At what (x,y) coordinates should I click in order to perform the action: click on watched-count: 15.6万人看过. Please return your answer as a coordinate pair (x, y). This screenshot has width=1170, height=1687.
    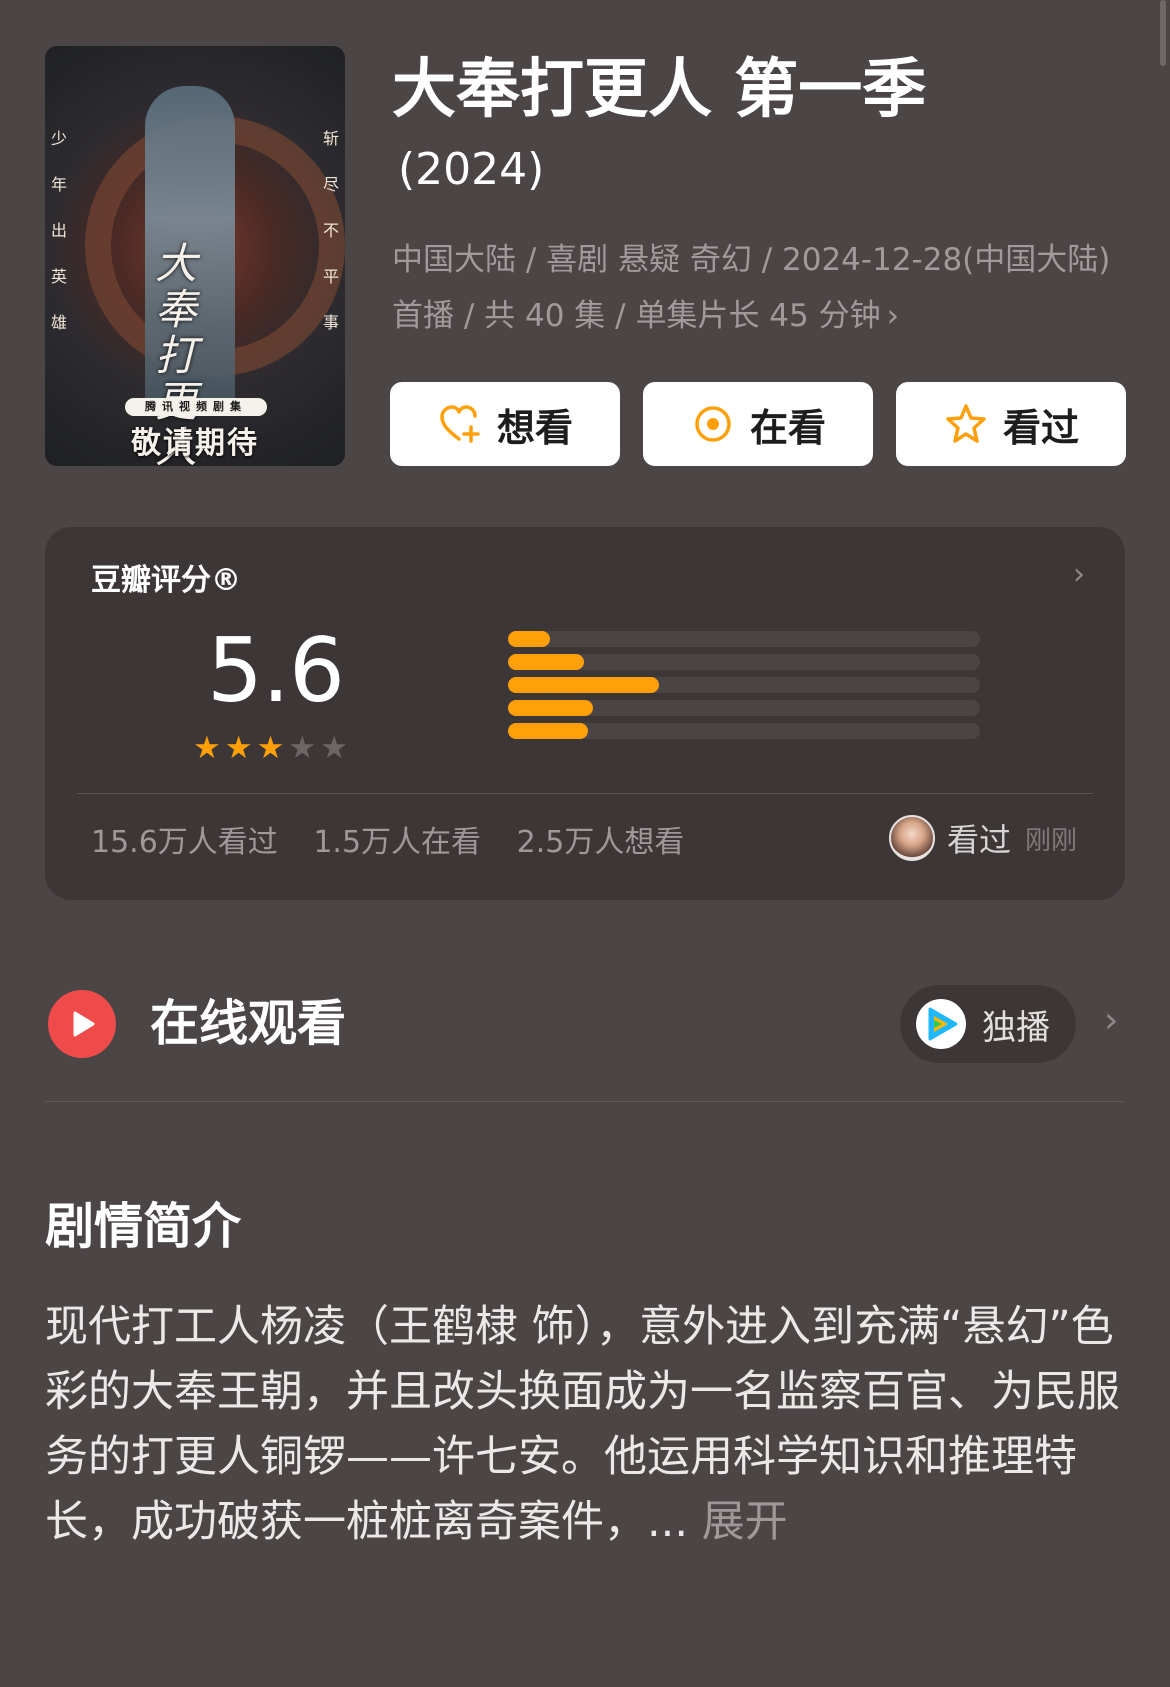
    Looking at the image, I should click on (184, 842).